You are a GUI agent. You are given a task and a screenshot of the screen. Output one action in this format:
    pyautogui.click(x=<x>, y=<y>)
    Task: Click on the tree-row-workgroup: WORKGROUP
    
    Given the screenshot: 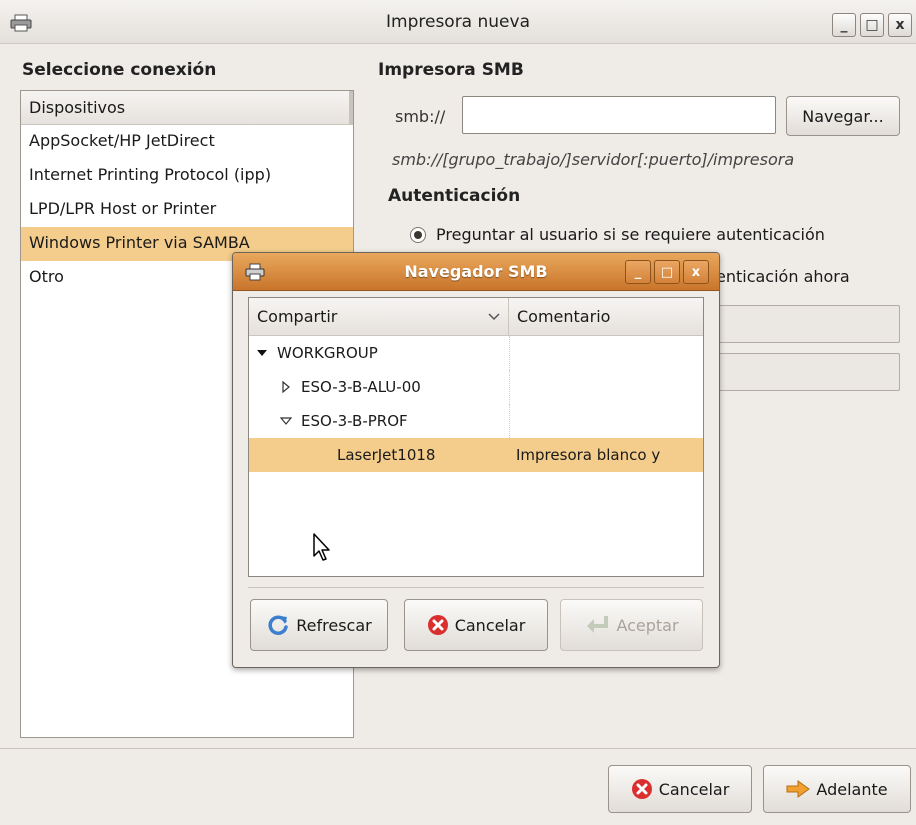 What is the action you would take?
    pyautogui.click(x=476, y=353)
    